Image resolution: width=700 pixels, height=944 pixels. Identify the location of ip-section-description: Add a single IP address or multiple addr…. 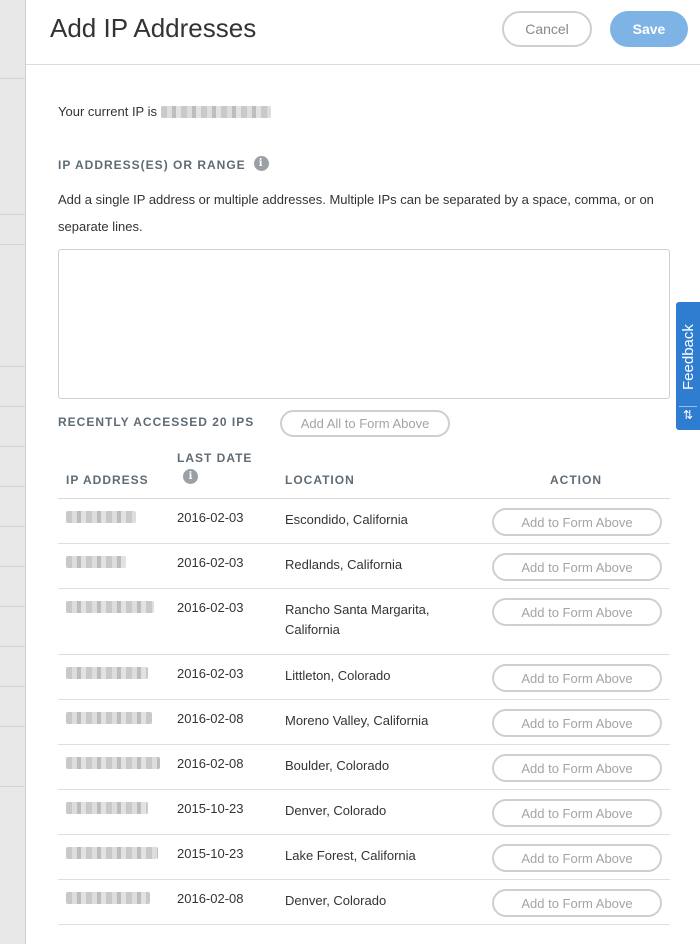
(356, 213).